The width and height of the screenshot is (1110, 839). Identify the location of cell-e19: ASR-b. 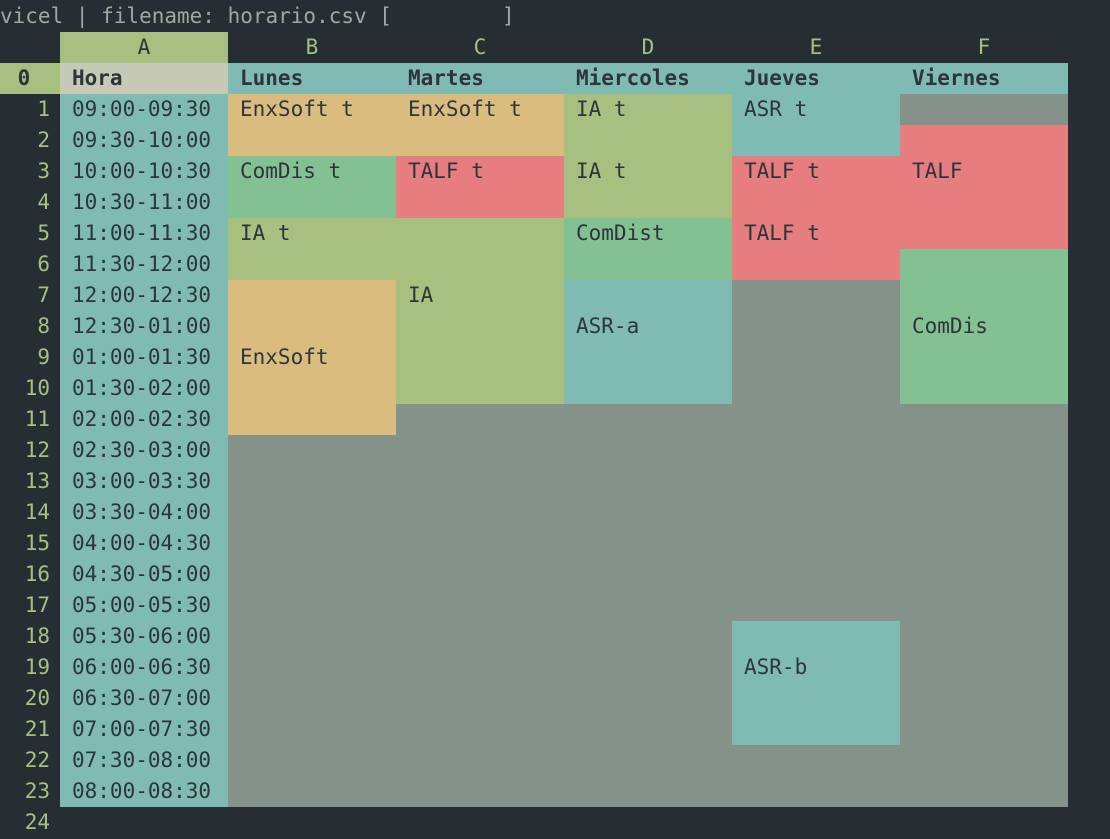
(816, 667).